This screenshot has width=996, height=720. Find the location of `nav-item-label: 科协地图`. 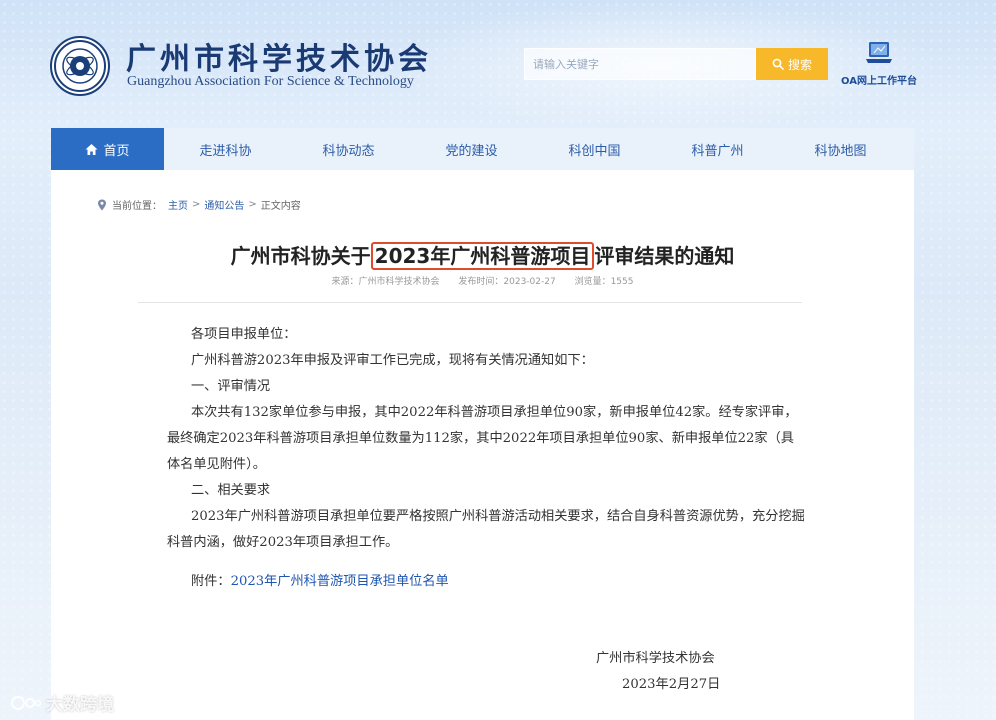

nav-item-label: 科协地图 is located at coordinates (840, 151).